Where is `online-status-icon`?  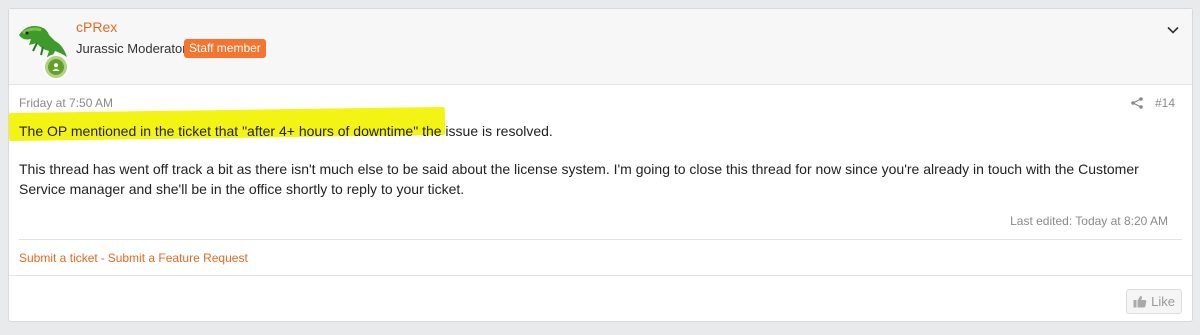 online-status-icon is located at coordinates (56, 67).